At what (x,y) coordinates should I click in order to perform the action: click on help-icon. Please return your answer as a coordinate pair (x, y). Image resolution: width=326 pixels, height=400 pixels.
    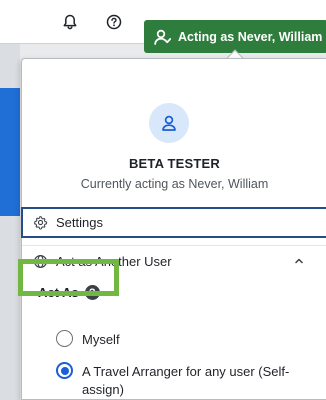
    Looking at the image, I should click on (114, 22).